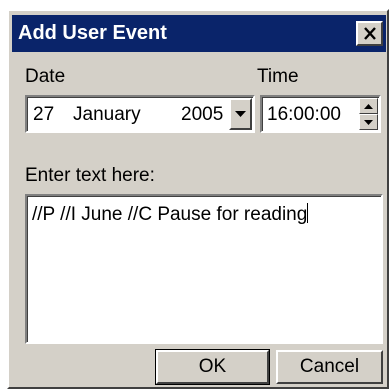  I want to click on text-entry-label: Enter text here:, so click(90, 175).